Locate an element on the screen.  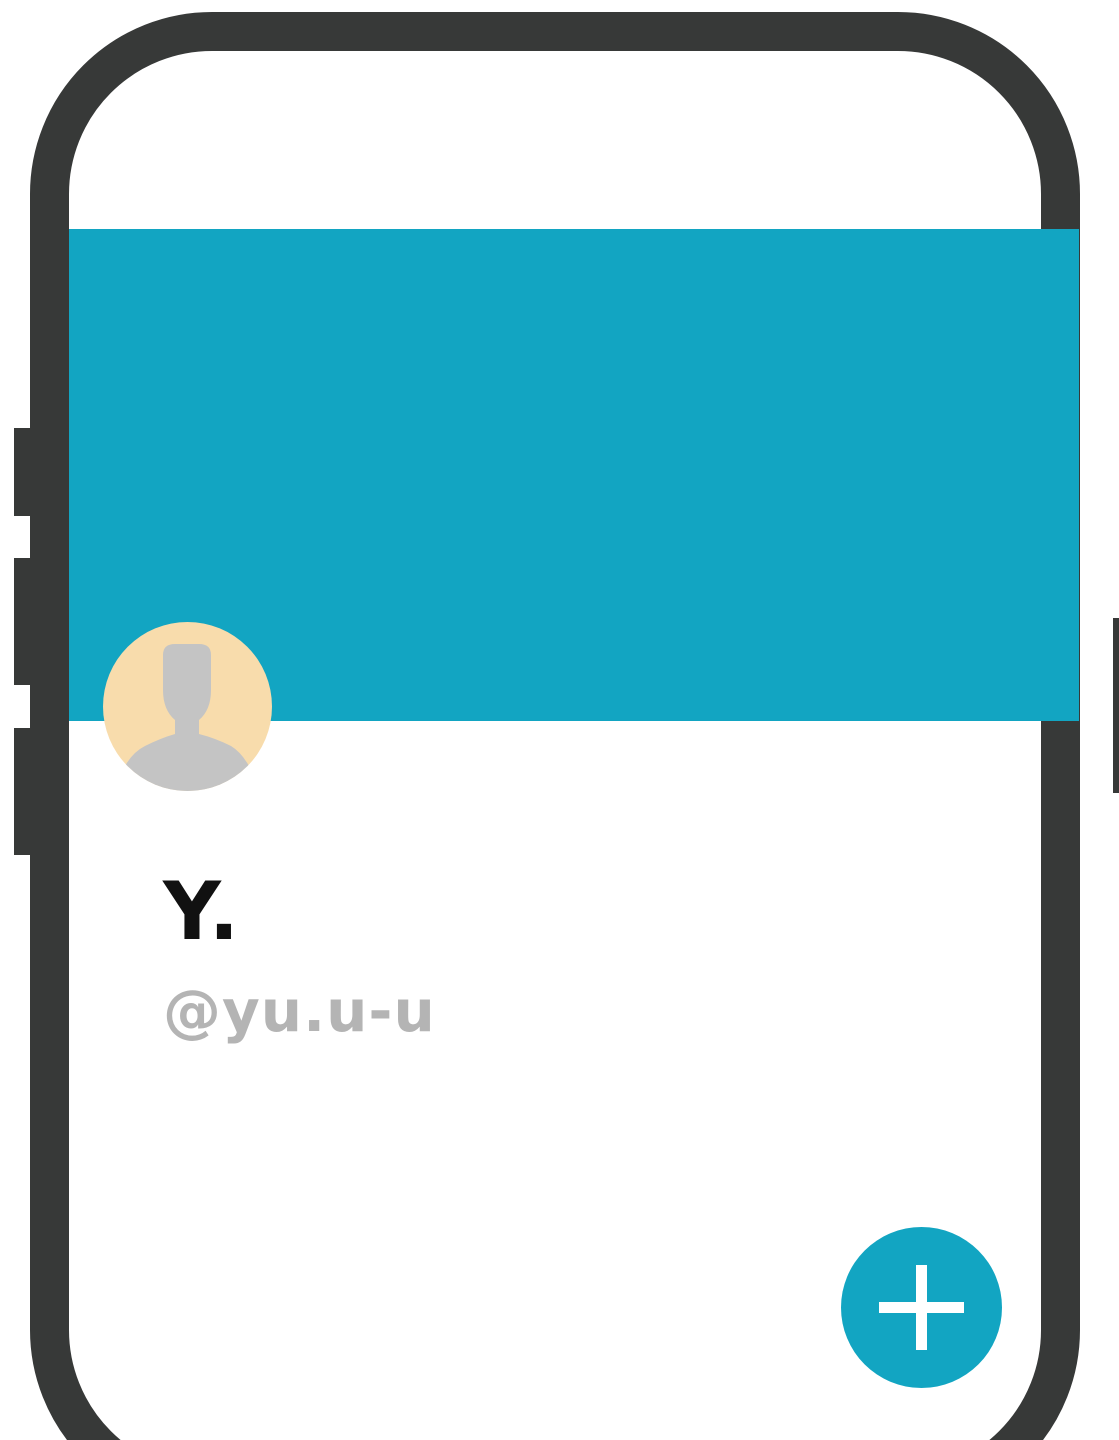
avatar is located at coordinates (187, 706).